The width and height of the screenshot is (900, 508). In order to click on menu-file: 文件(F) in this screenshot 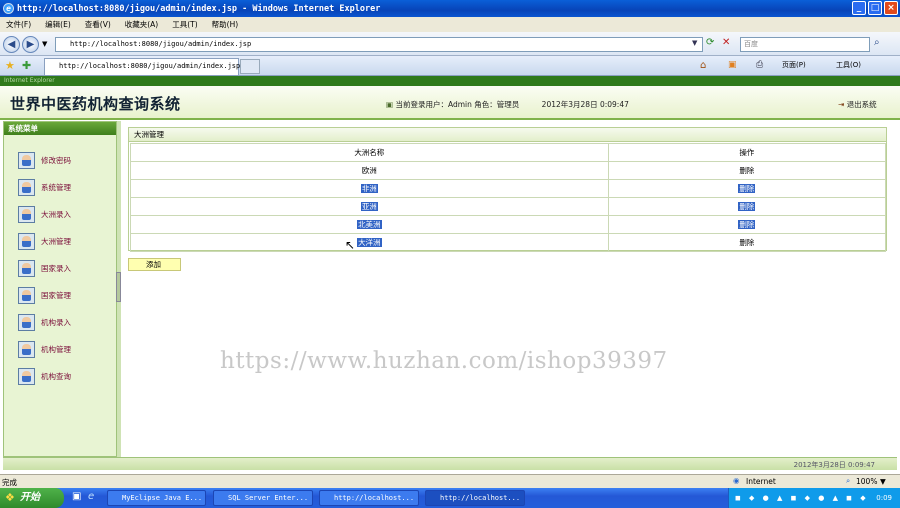, I will do `click(18, 24)`.